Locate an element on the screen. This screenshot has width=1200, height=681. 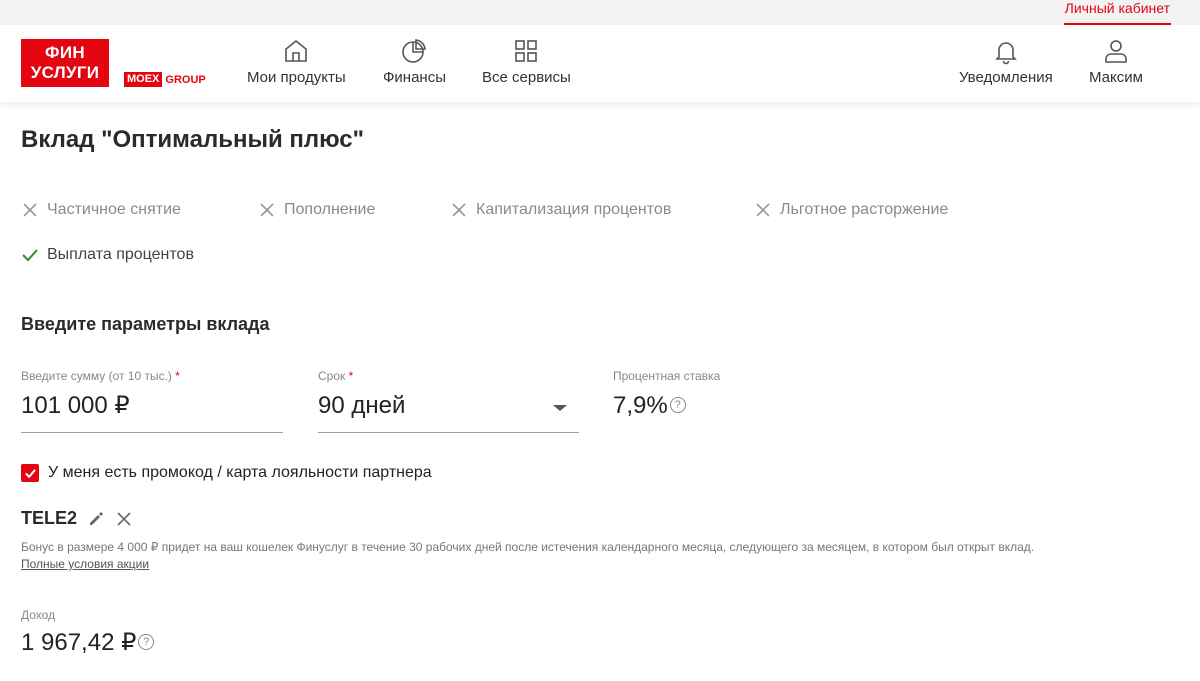
grid-icon is located at coordinates (526, 51).